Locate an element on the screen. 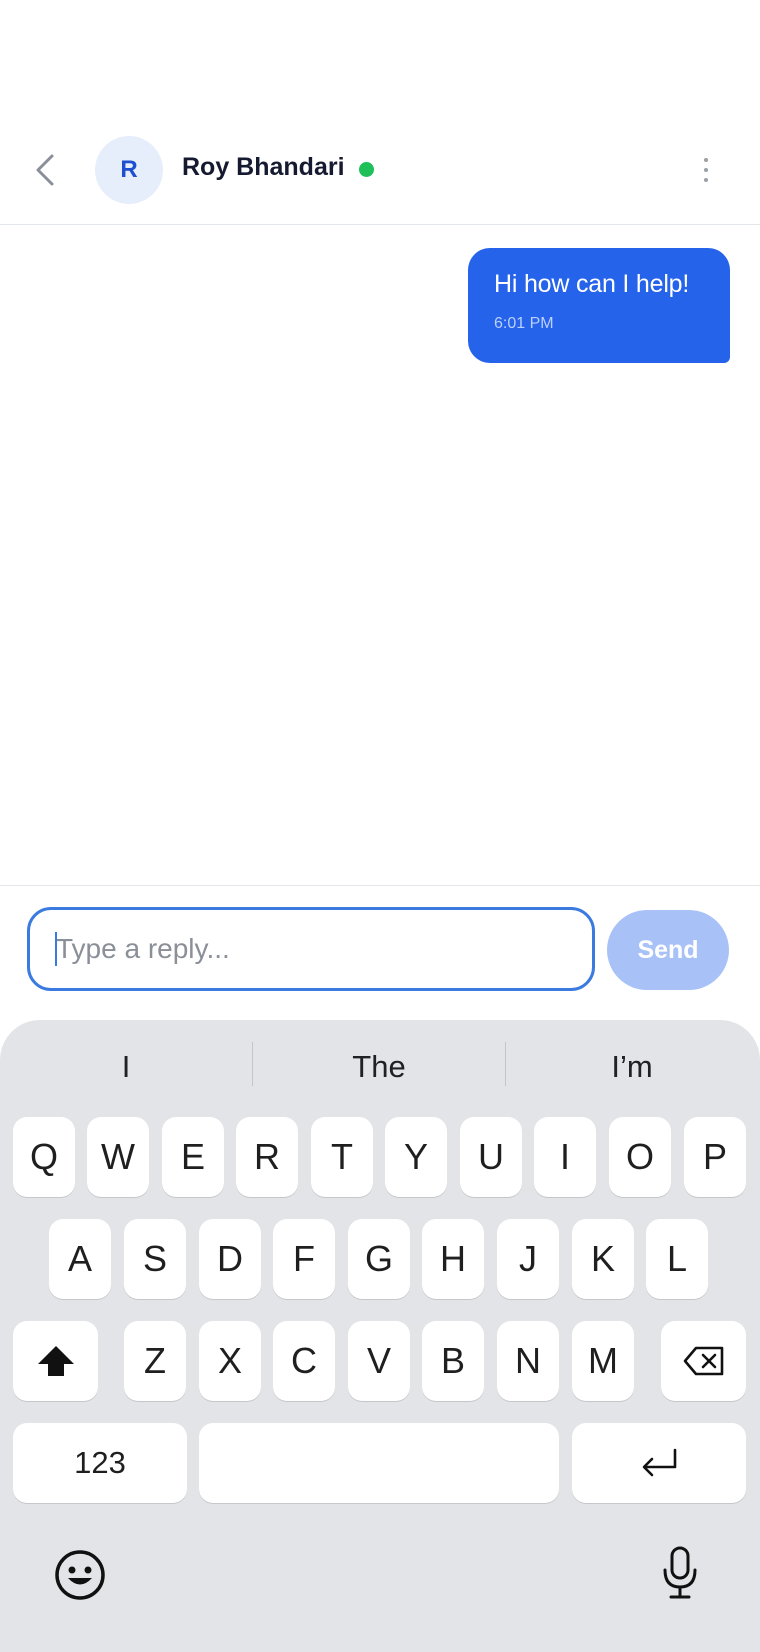 The image size is (760, 1652). suggestion-2: The is located at coordinates (379, 1067).